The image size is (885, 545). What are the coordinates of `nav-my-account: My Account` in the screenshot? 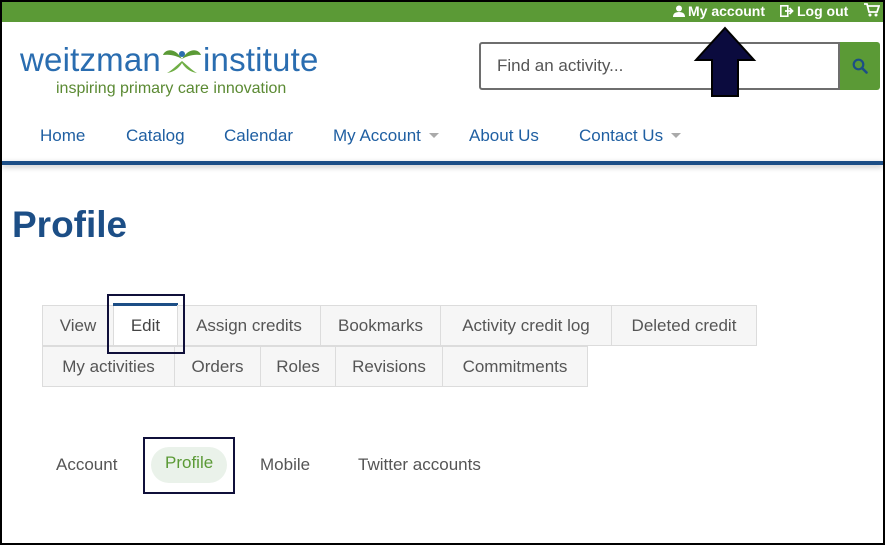 It's located at (386, 136).